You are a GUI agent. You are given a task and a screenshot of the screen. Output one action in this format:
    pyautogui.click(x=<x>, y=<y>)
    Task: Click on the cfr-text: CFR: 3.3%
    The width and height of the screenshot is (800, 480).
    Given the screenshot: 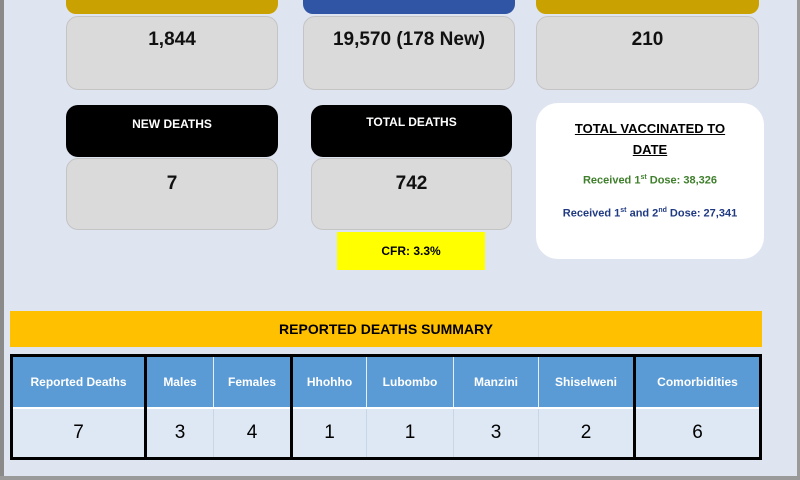 What is the action you would take?
    pyautogui.click(x=411, y=251)
    